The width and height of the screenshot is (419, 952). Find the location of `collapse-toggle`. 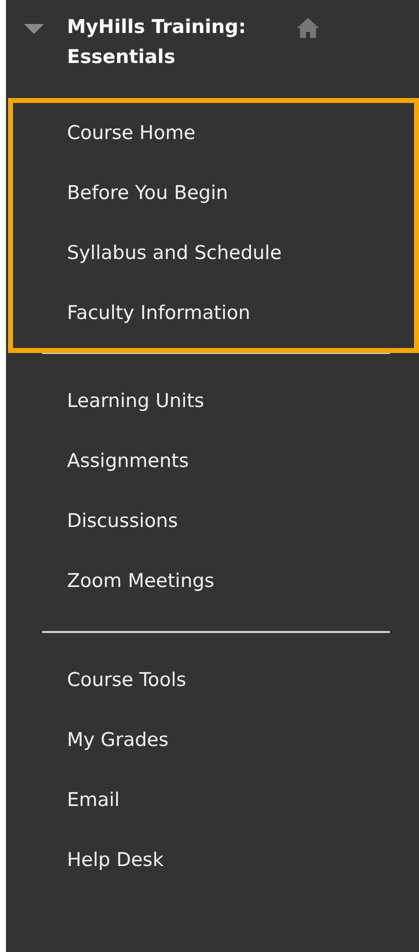

collapse-toggle is located at coordinates (34, 29).